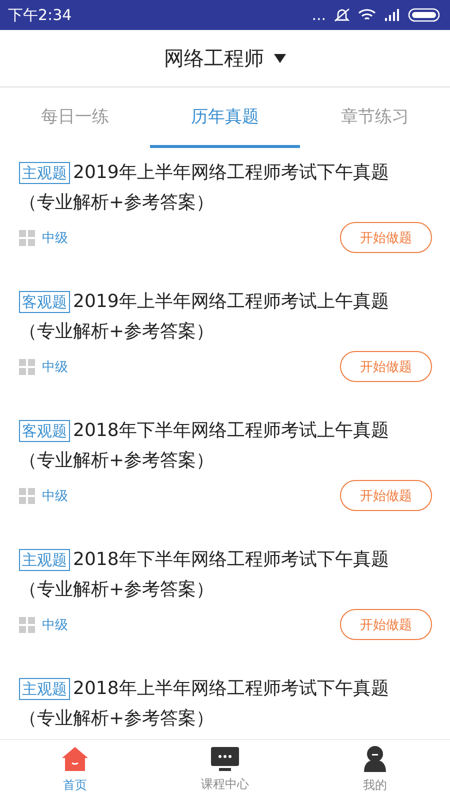 The height and width of the screenshot is (800, 450). I want to click on signal-icon, so click(392, 15).